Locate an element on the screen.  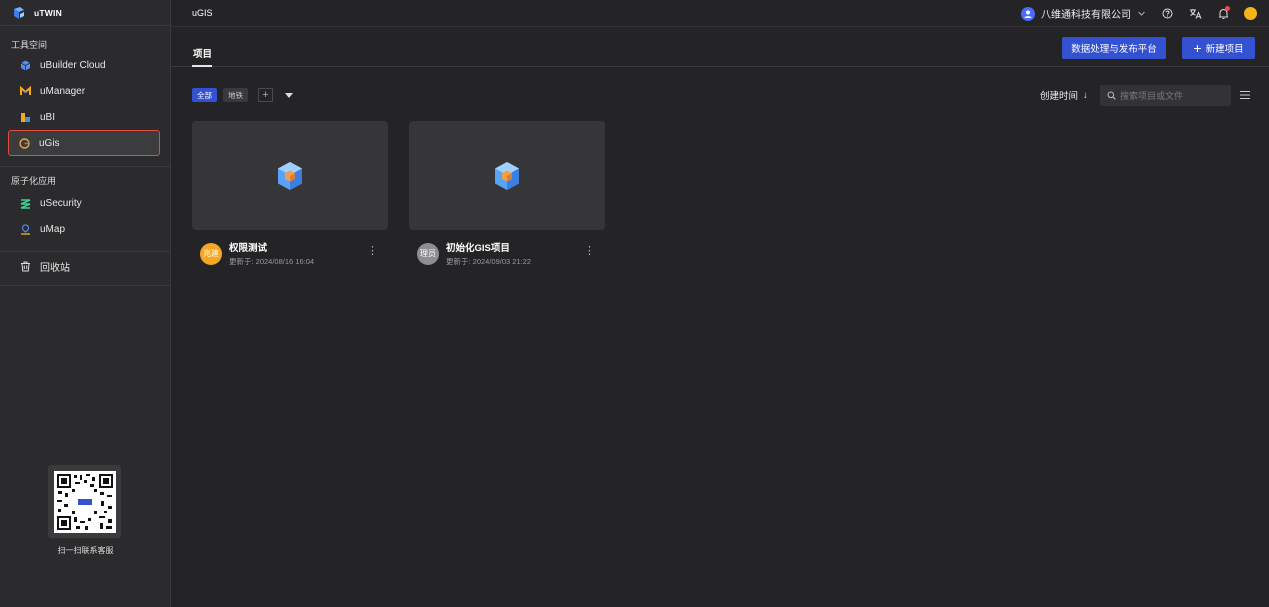
project-meta: 理员 初始化GIS项目 更新于: 2024/09/03 21:22 ⋮ is located at coordinates (511, 253).